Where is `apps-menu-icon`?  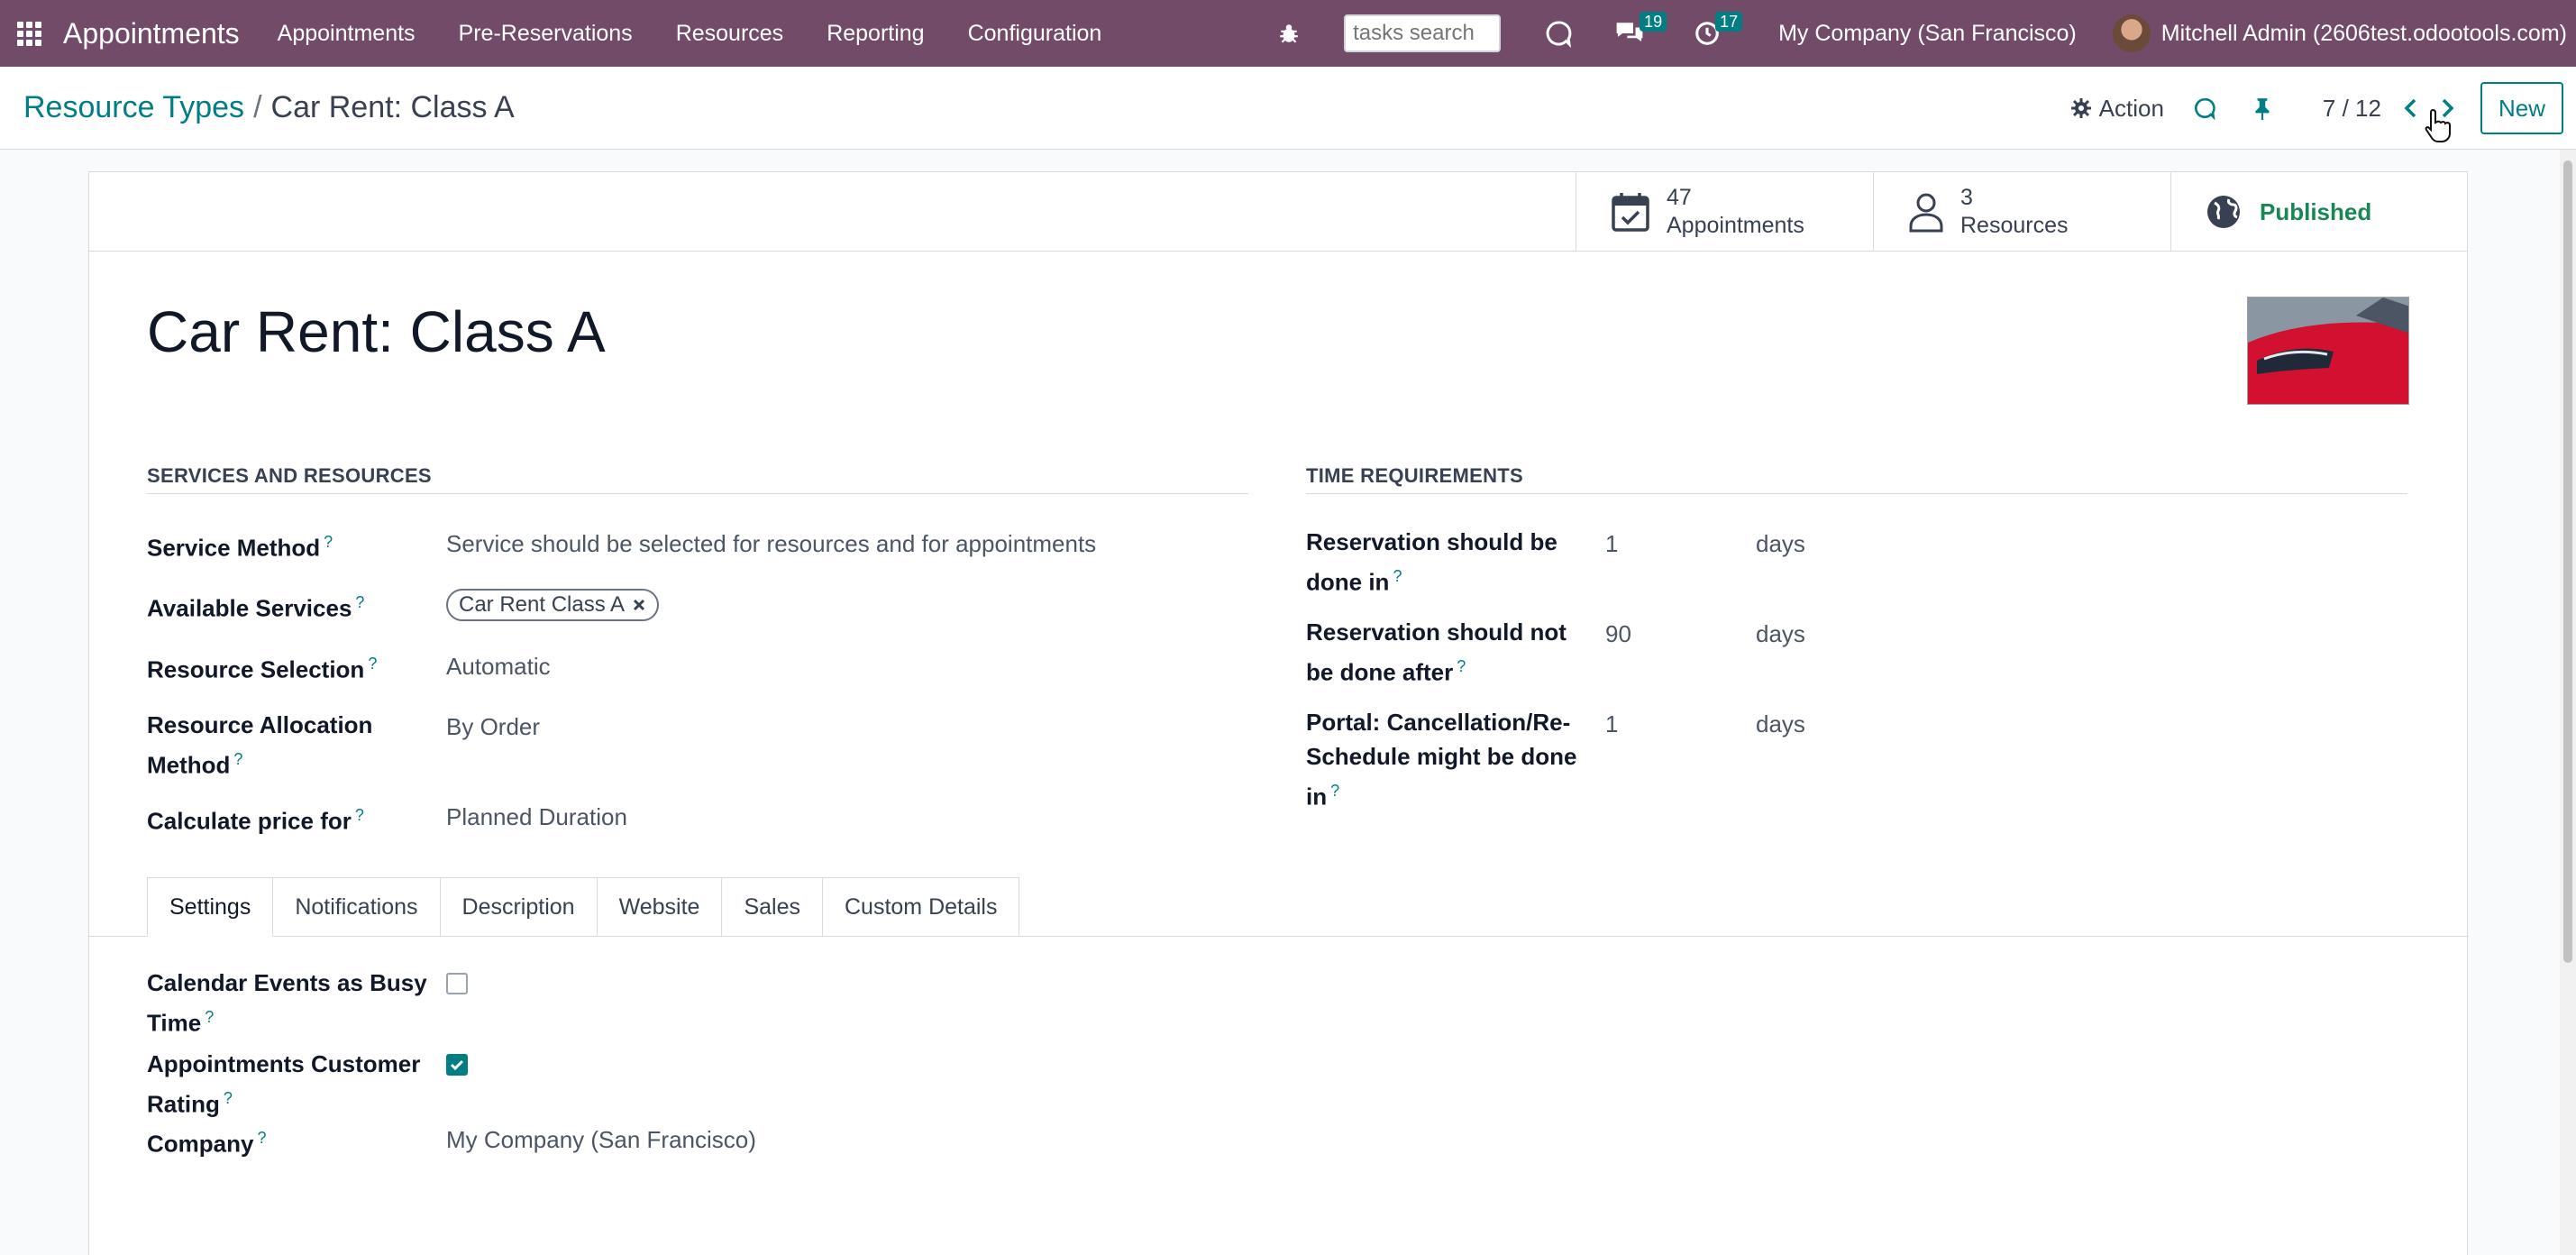 apps-menu-icon is located at coordinates (29, 33).